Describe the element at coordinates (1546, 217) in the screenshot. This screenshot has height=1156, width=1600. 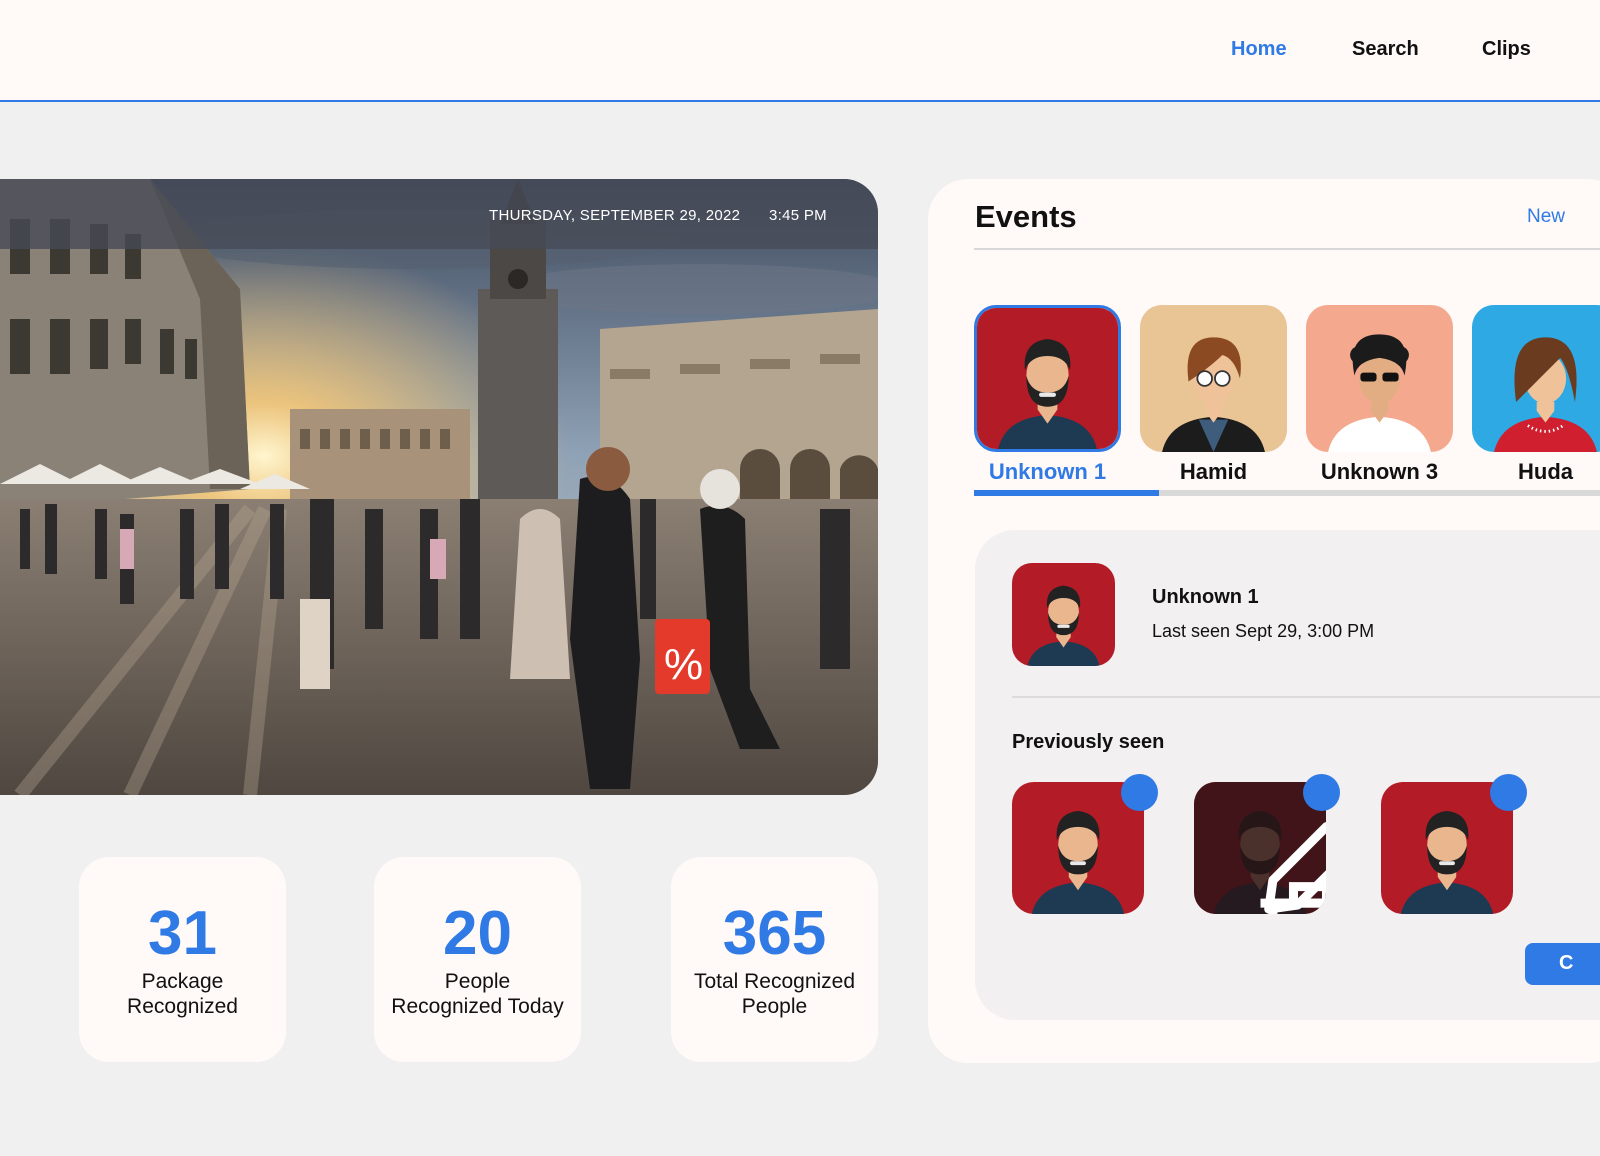
I see `events-new-link: New` at that location.